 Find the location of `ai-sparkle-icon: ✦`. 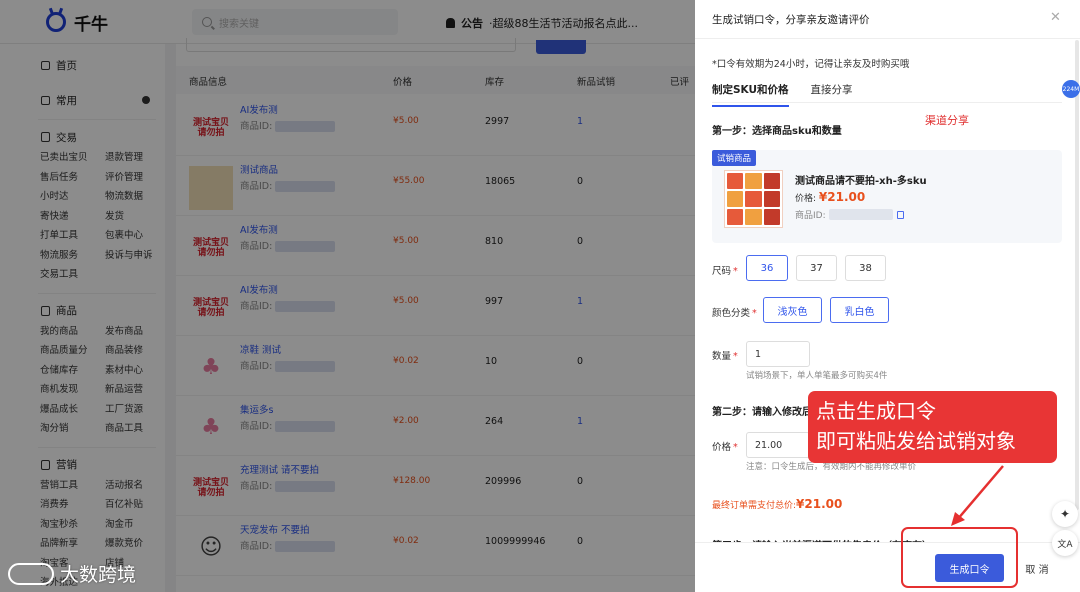

ai-sparkle-icon: ✦ is located at coordinates (1065, 514).